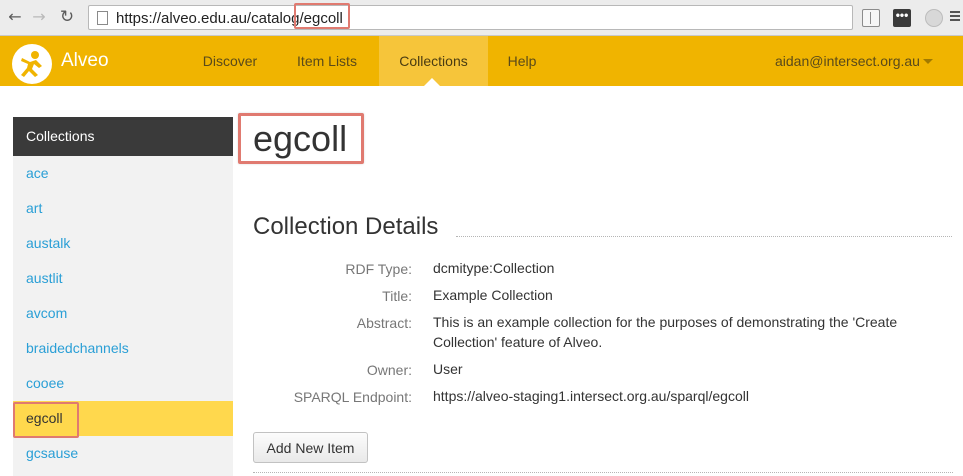  What do you see at coordinates (123, 278) in the screenshot?
I see `sidebar-item-austlit: austlit` at bounding box center [123, 278].